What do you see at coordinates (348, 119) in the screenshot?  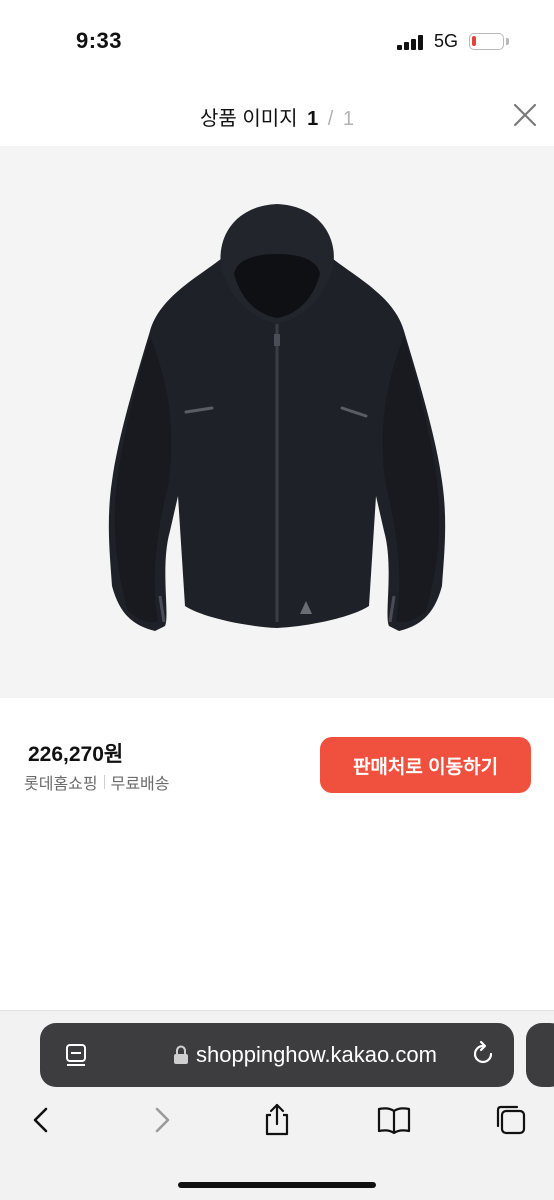 I see `image-total-count: 1` at bounding box center [348, 119].